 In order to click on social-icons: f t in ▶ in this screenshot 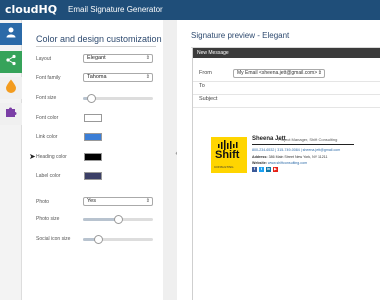, I will do `click(265, 170)`.